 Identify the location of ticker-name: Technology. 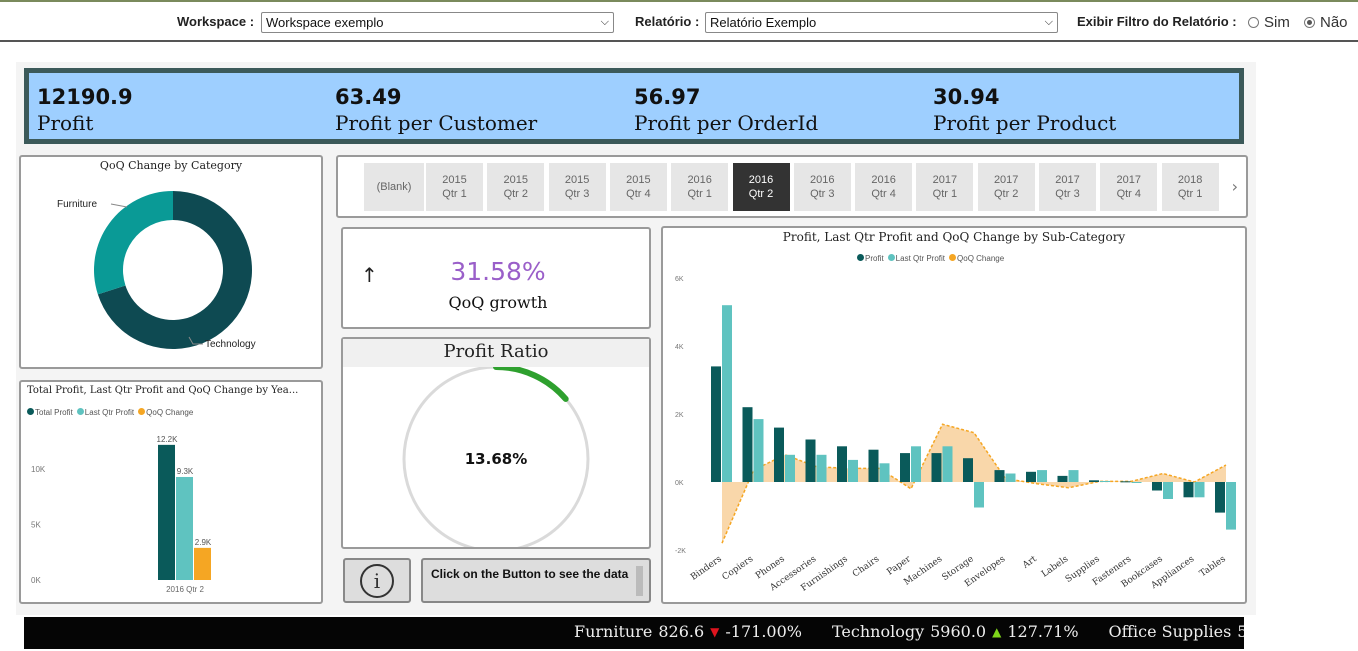
(878, 631).